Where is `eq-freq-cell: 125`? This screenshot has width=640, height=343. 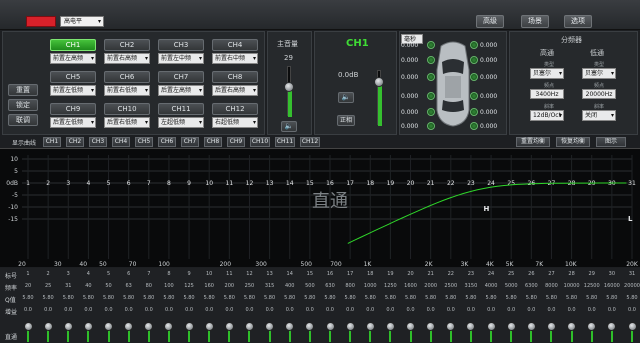 eq-freq-cell: 125 is located at coordinates (189, 286).